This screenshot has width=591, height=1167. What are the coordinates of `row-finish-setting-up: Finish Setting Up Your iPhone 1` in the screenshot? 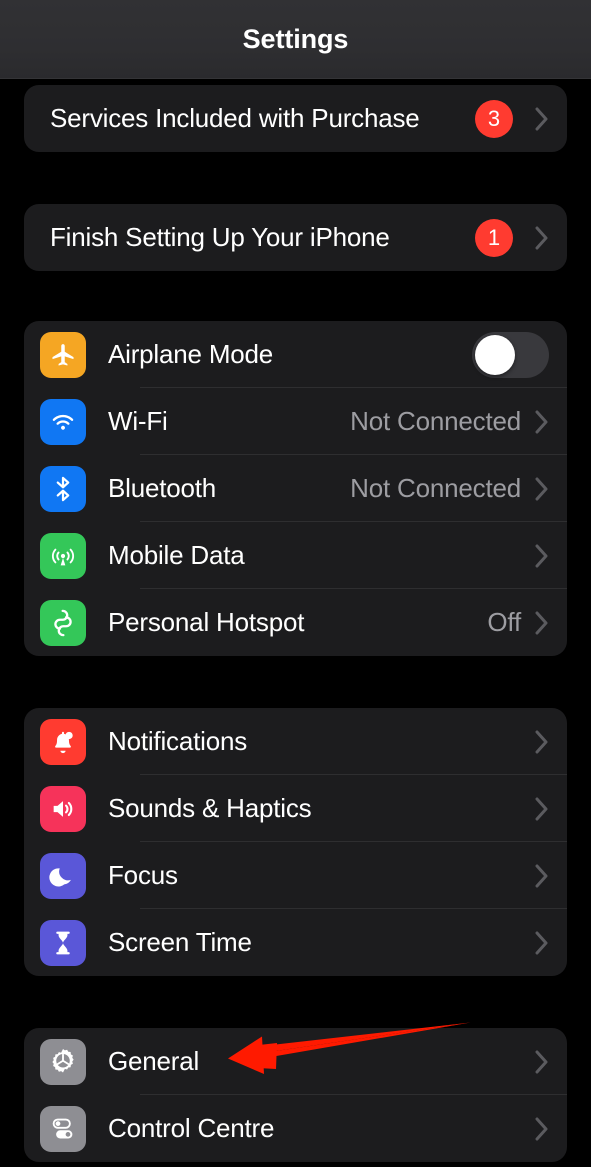 It's located at (295, 237).